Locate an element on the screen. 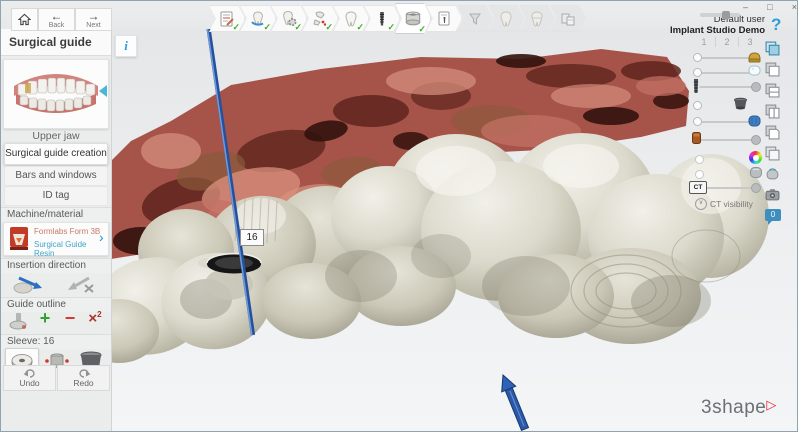 Image resolution: width=798 pixels, height=432 pixels. machine-chevron-icon: › is located at coordinates (101, 237).